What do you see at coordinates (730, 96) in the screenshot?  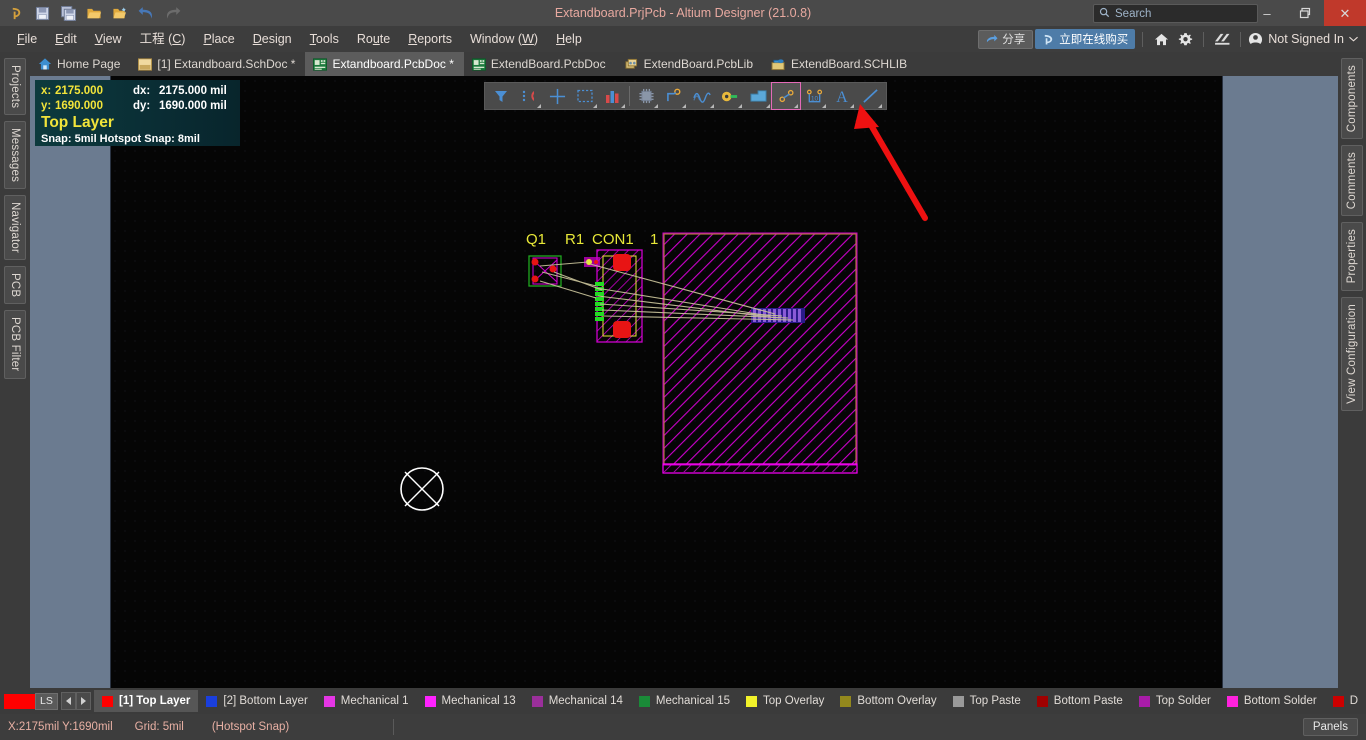 I see `place-via-icon` at bounding box center [730, 96].